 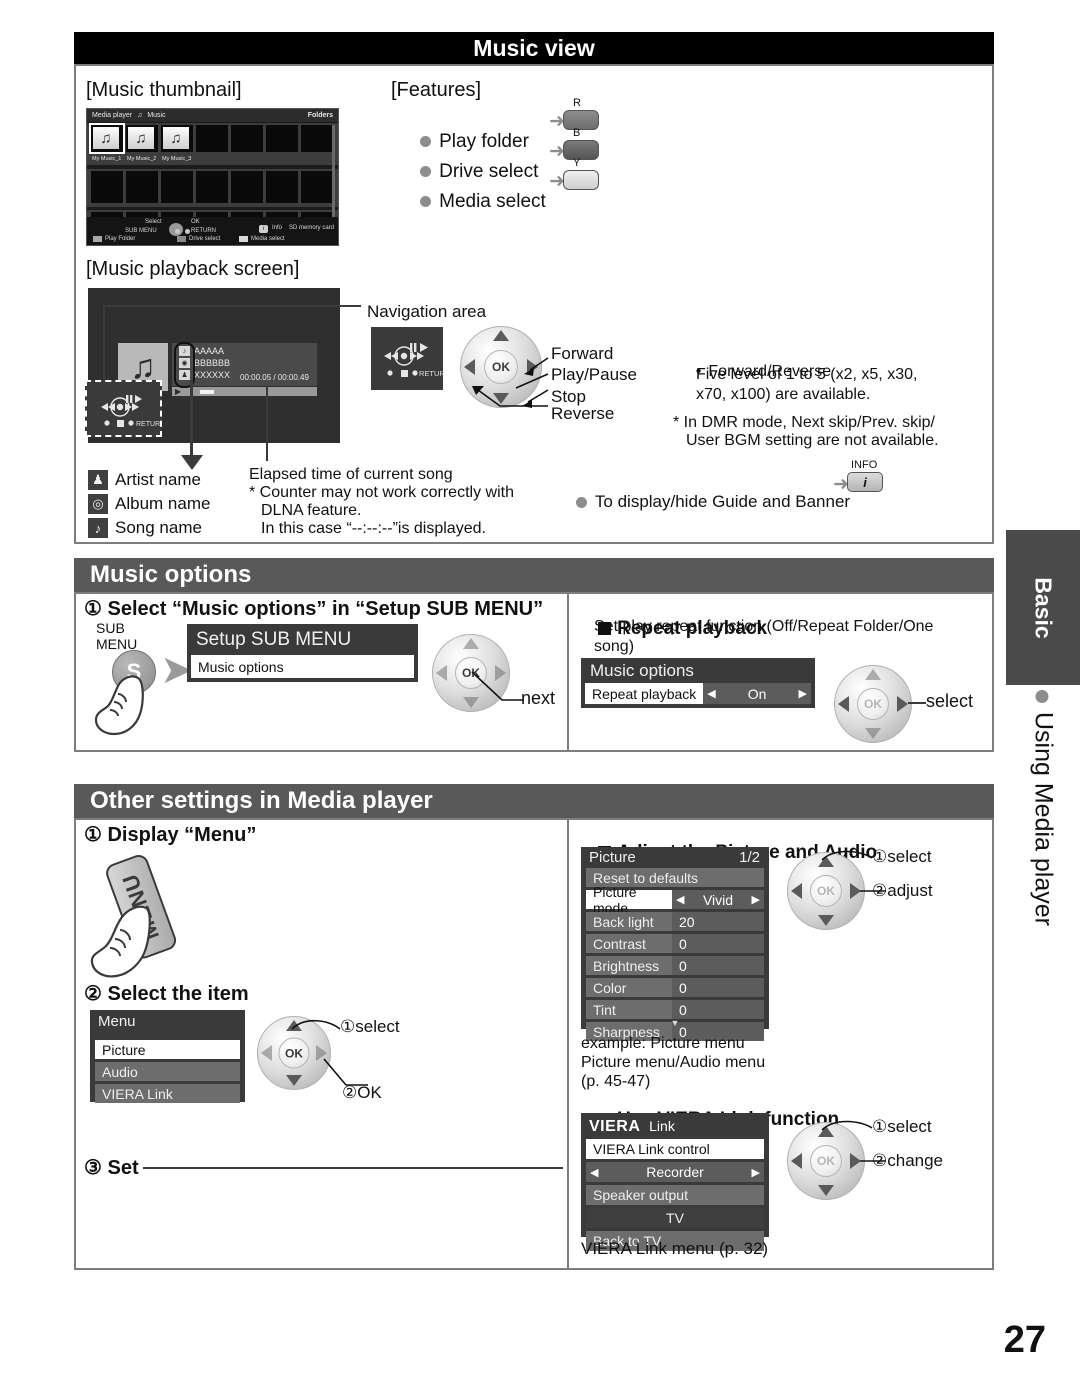 I want to click on yellow-color-key-button, so click(x=581, y=180).